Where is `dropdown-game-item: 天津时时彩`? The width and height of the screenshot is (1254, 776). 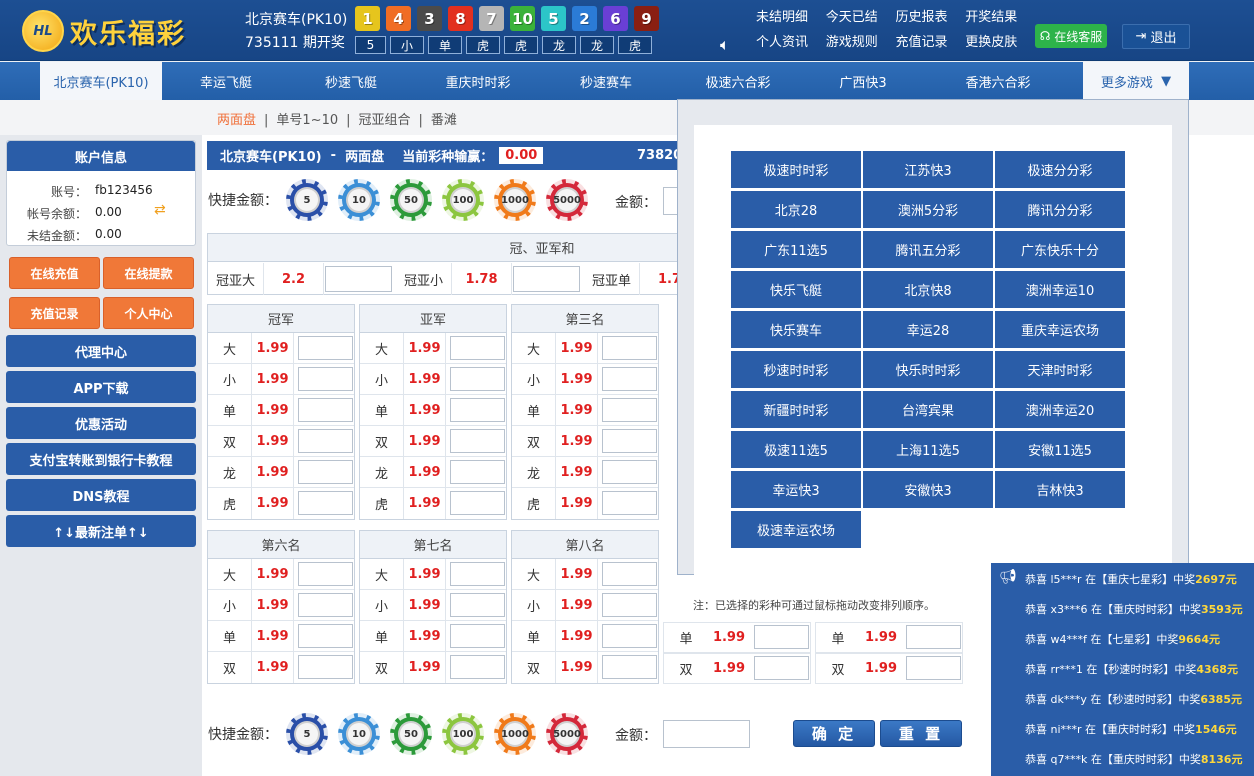
dropdown-game-item: 天津时时彩 is located at coordinates (1060, 369).